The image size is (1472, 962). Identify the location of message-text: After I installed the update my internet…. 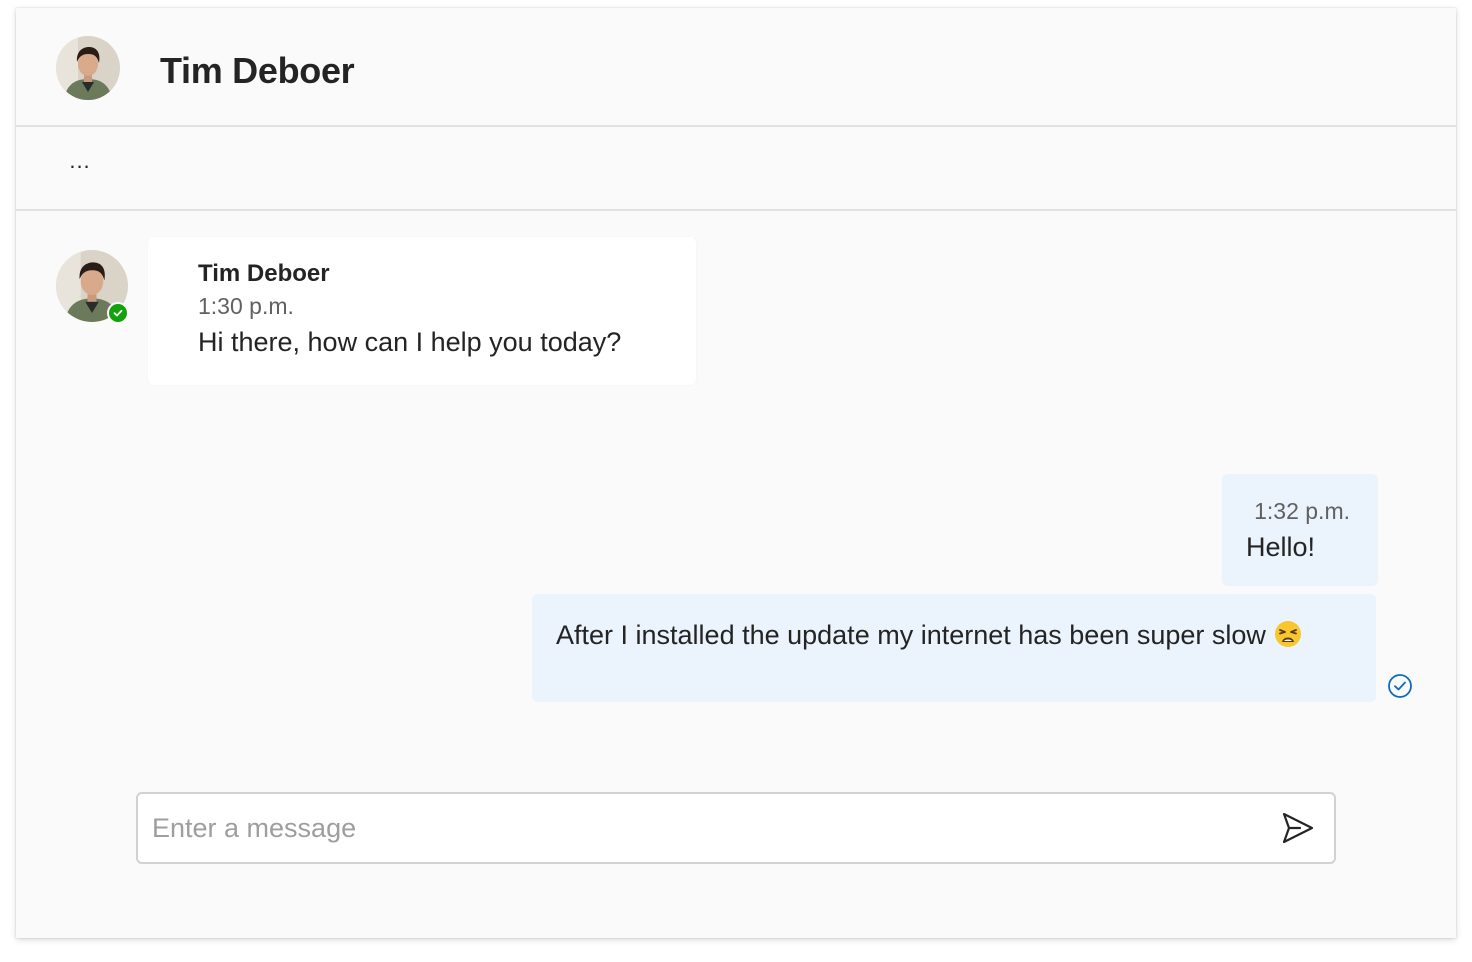
(911, 635).